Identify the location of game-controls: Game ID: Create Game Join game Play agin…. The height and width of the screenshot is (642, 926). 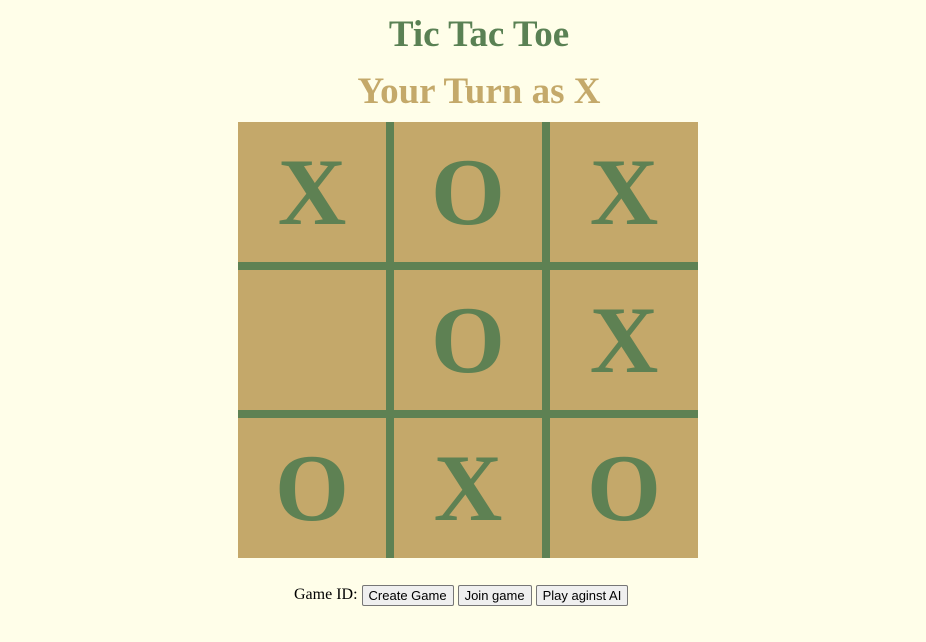
(463, 595).